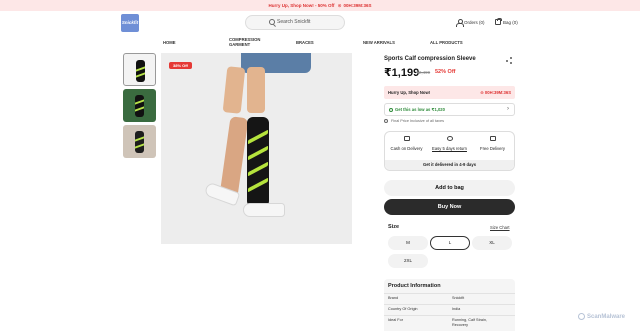 This screenshot has width=640, height=331. What do you see at coordinates (169, 42) in the screenshot?
I see `nav-item-home: HOME` at bounding box center [169, 42].